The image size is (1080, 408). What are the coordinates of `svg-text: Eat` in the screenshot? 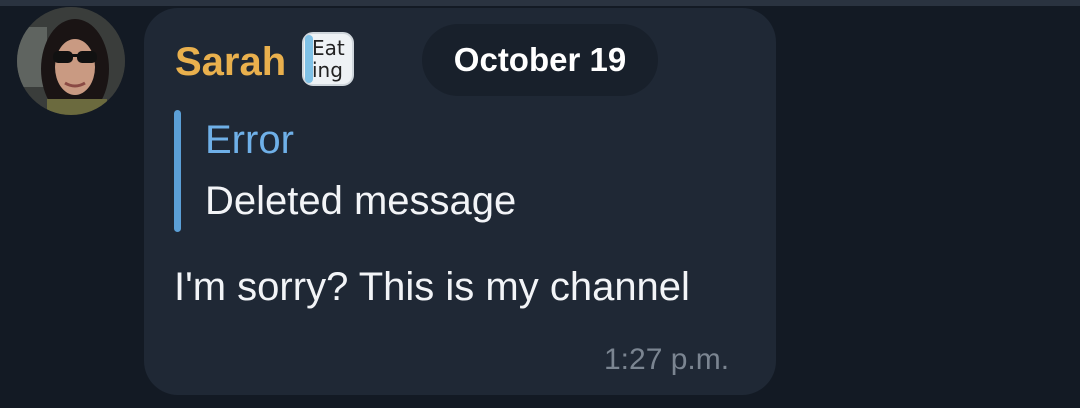 It's located at (328, 48).